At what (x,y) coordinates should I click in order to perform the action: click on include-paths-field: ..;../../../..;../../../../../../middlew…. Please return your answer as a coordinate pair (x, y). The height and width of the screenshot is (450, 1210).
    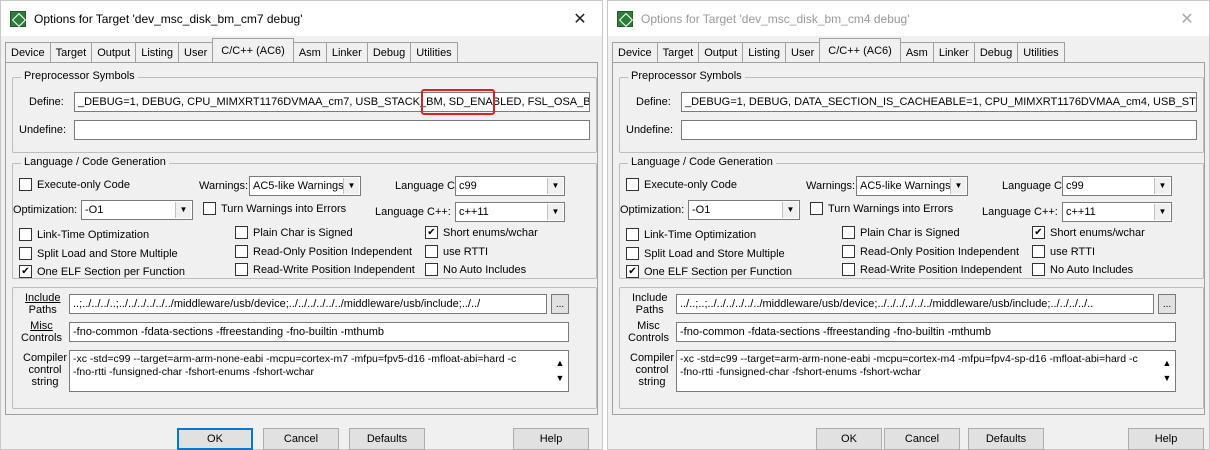
    Looking at the image, I should click on (308, 304).